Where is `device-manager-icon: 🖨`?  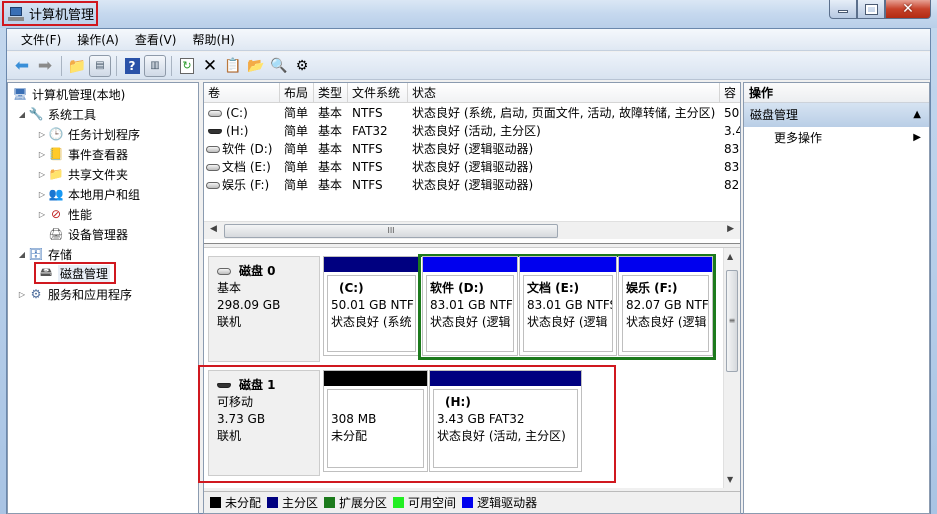
device-manager-icon: 🖨 is located at coordinates (56, 234).